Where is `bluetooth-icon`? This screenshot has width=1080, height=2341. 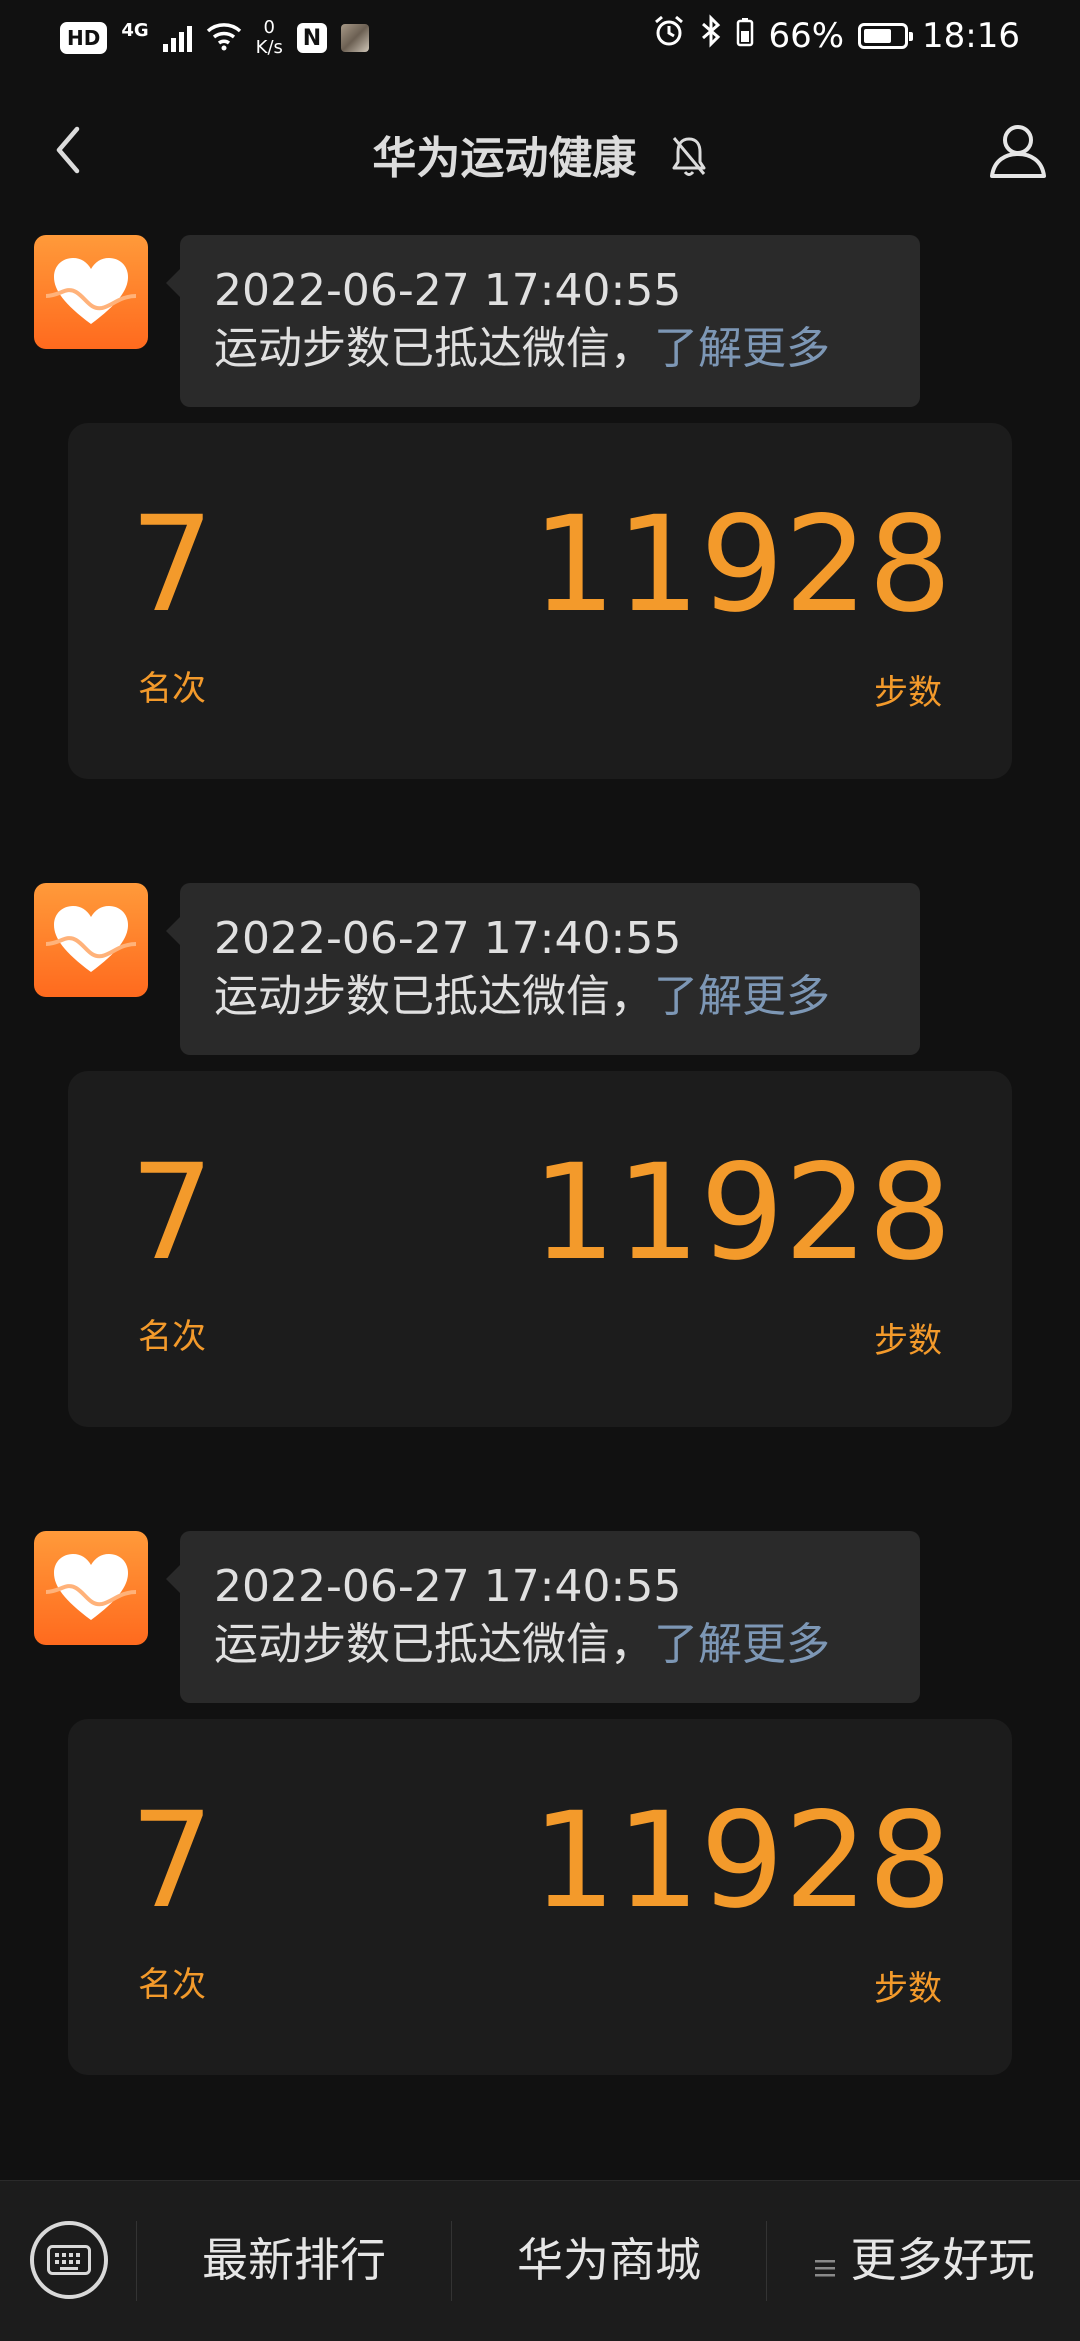
bluetooth-icon is located at coordinates (711, 35).